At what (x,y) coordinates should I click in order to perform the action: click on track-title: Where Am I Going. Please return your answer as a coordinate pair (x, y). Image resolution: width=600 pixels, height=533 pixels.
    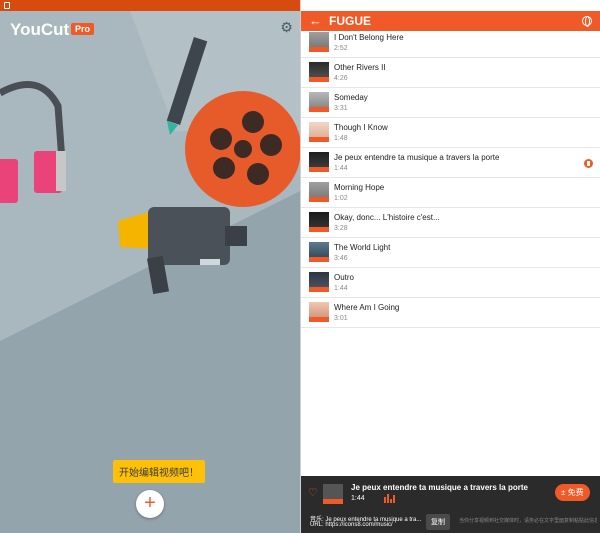
    Looking at the image, I should click on (367, 307).